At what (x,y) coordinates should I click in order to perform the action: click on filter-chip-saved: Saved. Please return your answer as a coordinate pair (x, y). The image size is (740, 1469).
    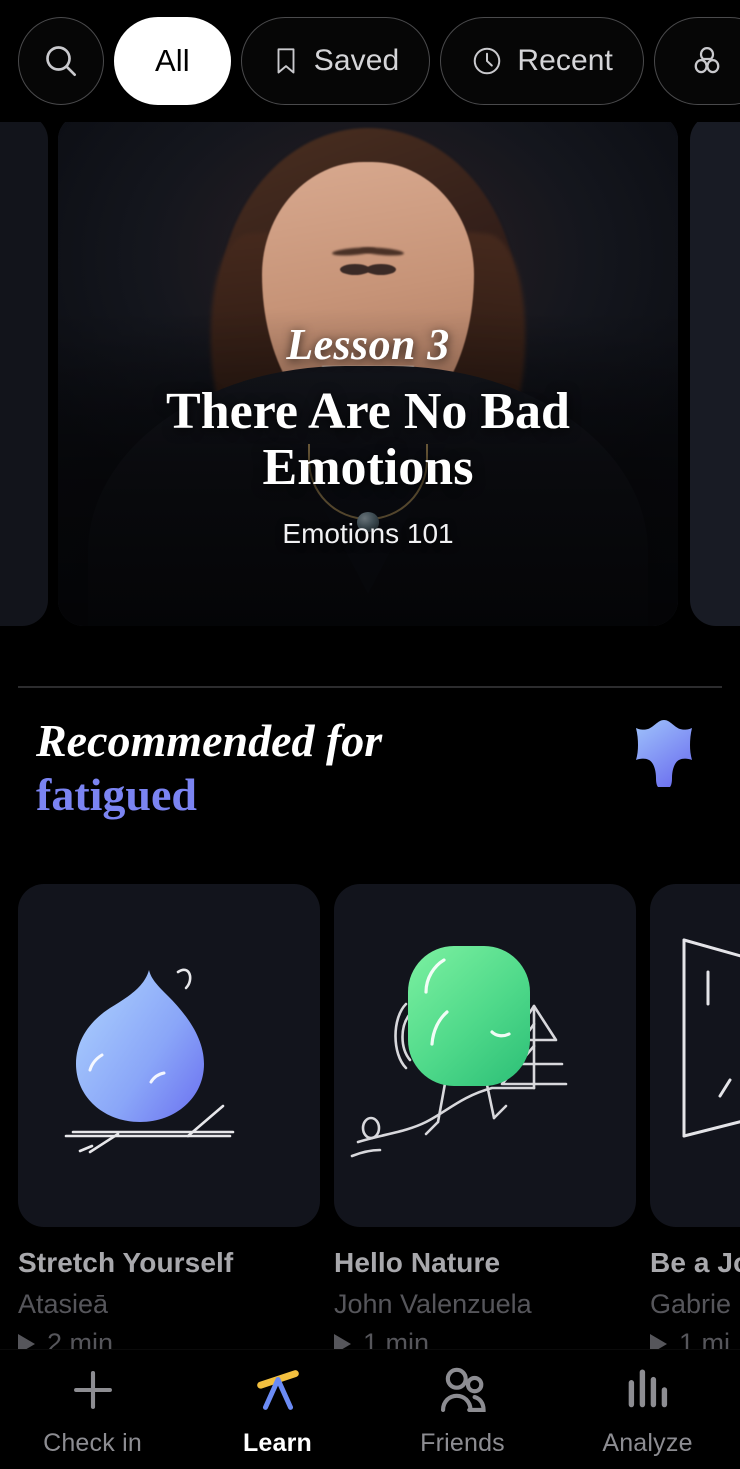
    Looking at the image, I should click on (335, 61).